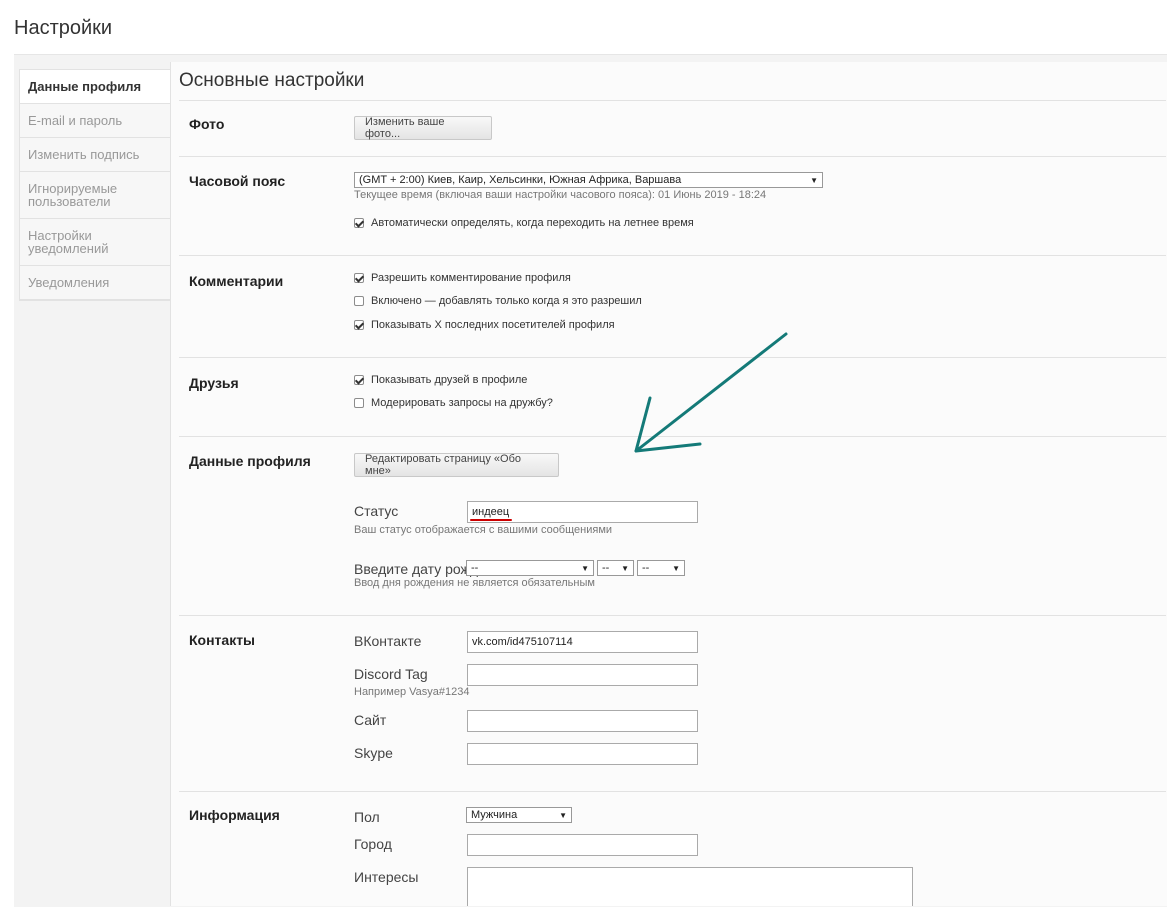 Image resolution: width=1167 pixels, height=907 pixels. I want to click on info-label: Информация, so click(234, 815).